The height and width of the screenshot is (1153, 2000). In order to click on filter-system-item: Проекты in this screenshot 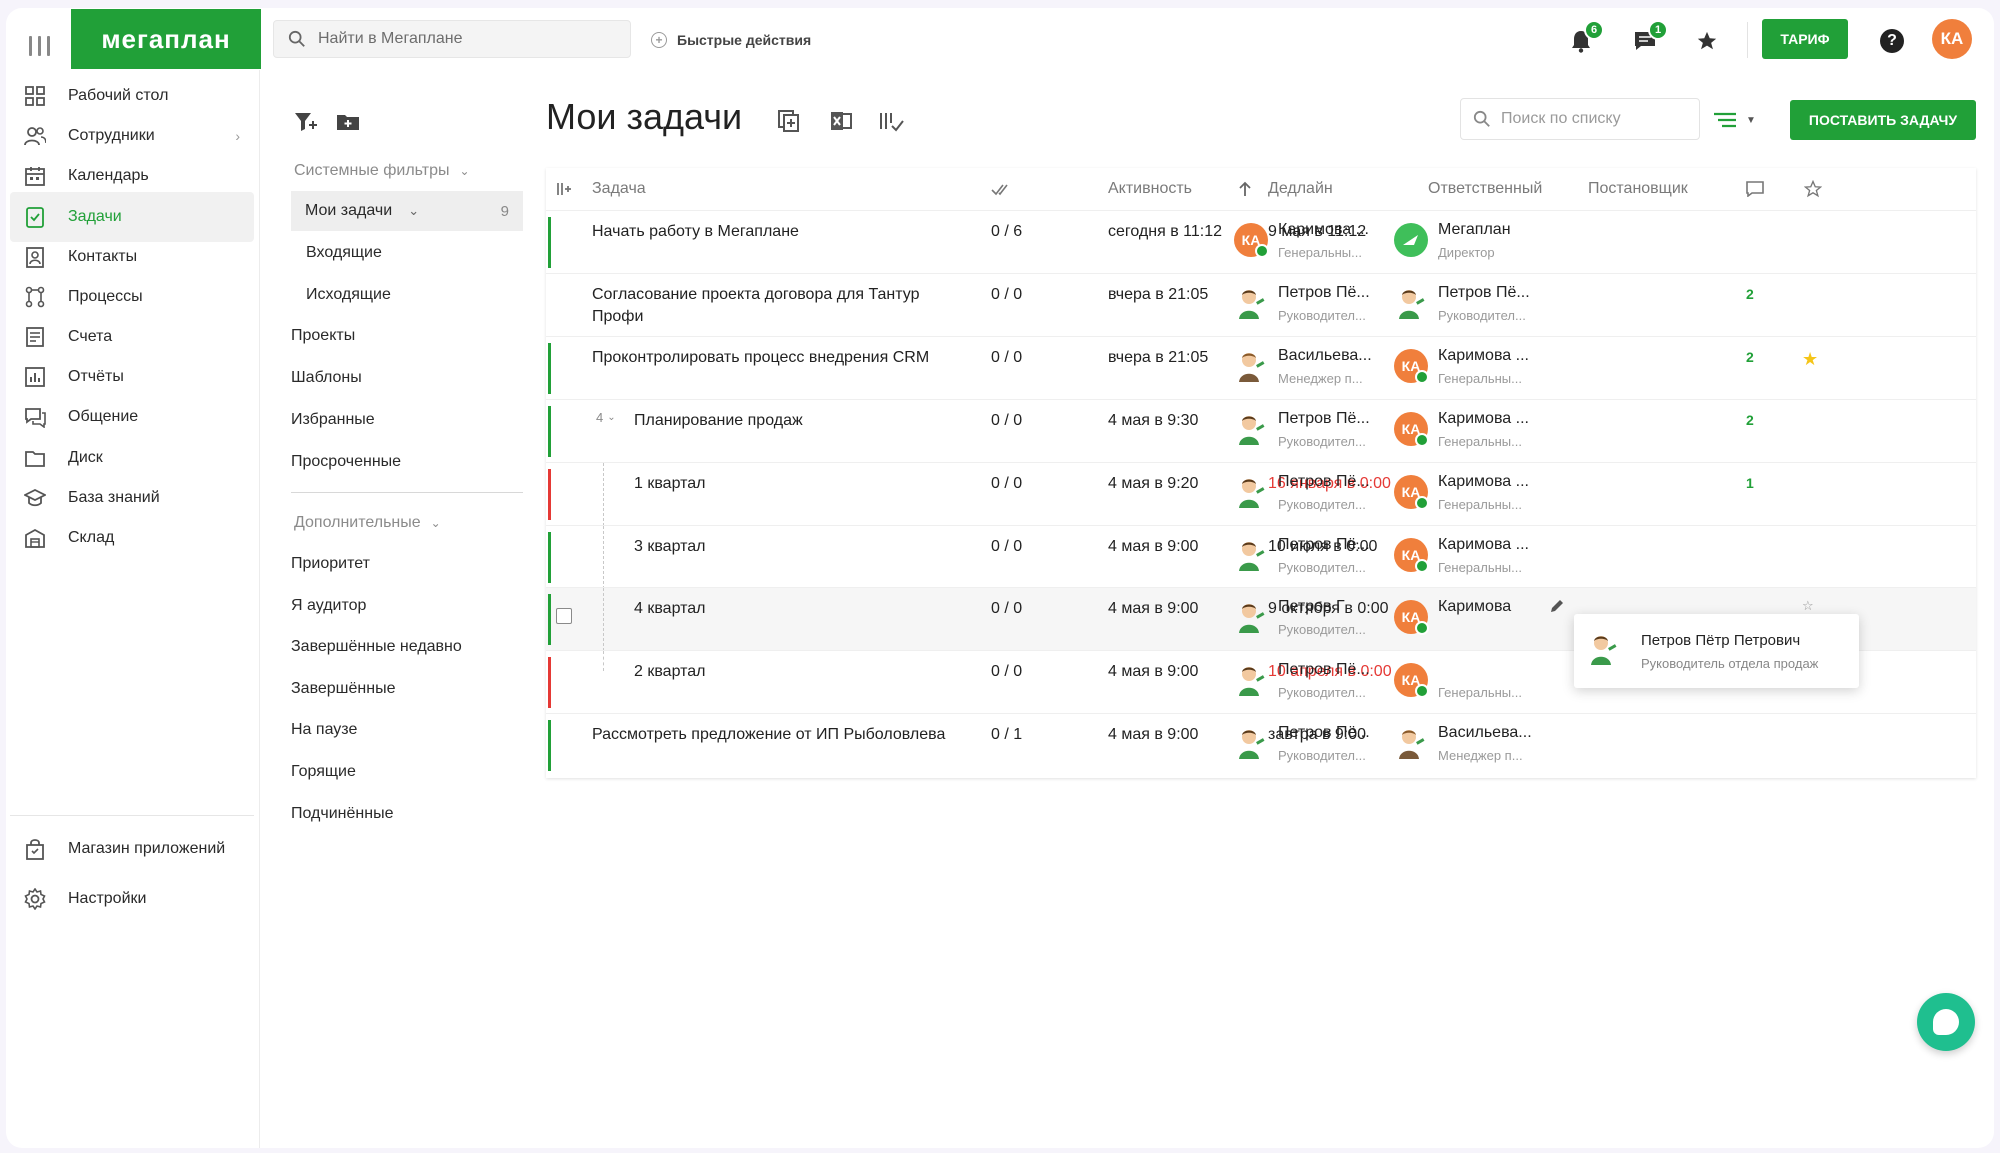, I will do `click(407, 336)`.